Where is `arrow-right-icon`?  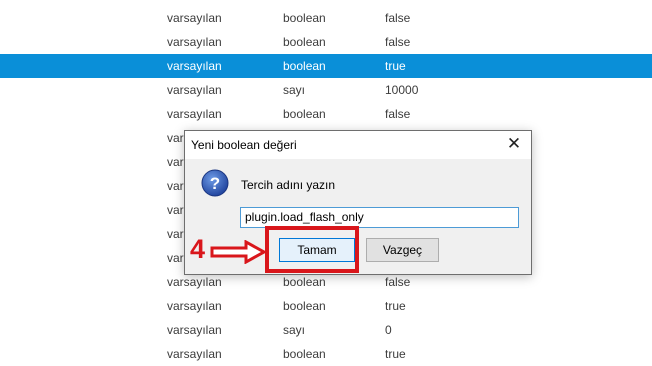 arrow-right-icon is located at coordinates (238, 252).